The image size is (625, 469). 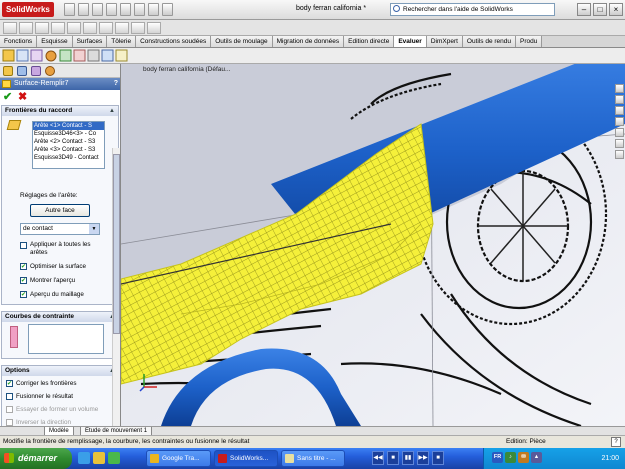 I want to click on configuration-tab-icon, so click(x=36, y=71).